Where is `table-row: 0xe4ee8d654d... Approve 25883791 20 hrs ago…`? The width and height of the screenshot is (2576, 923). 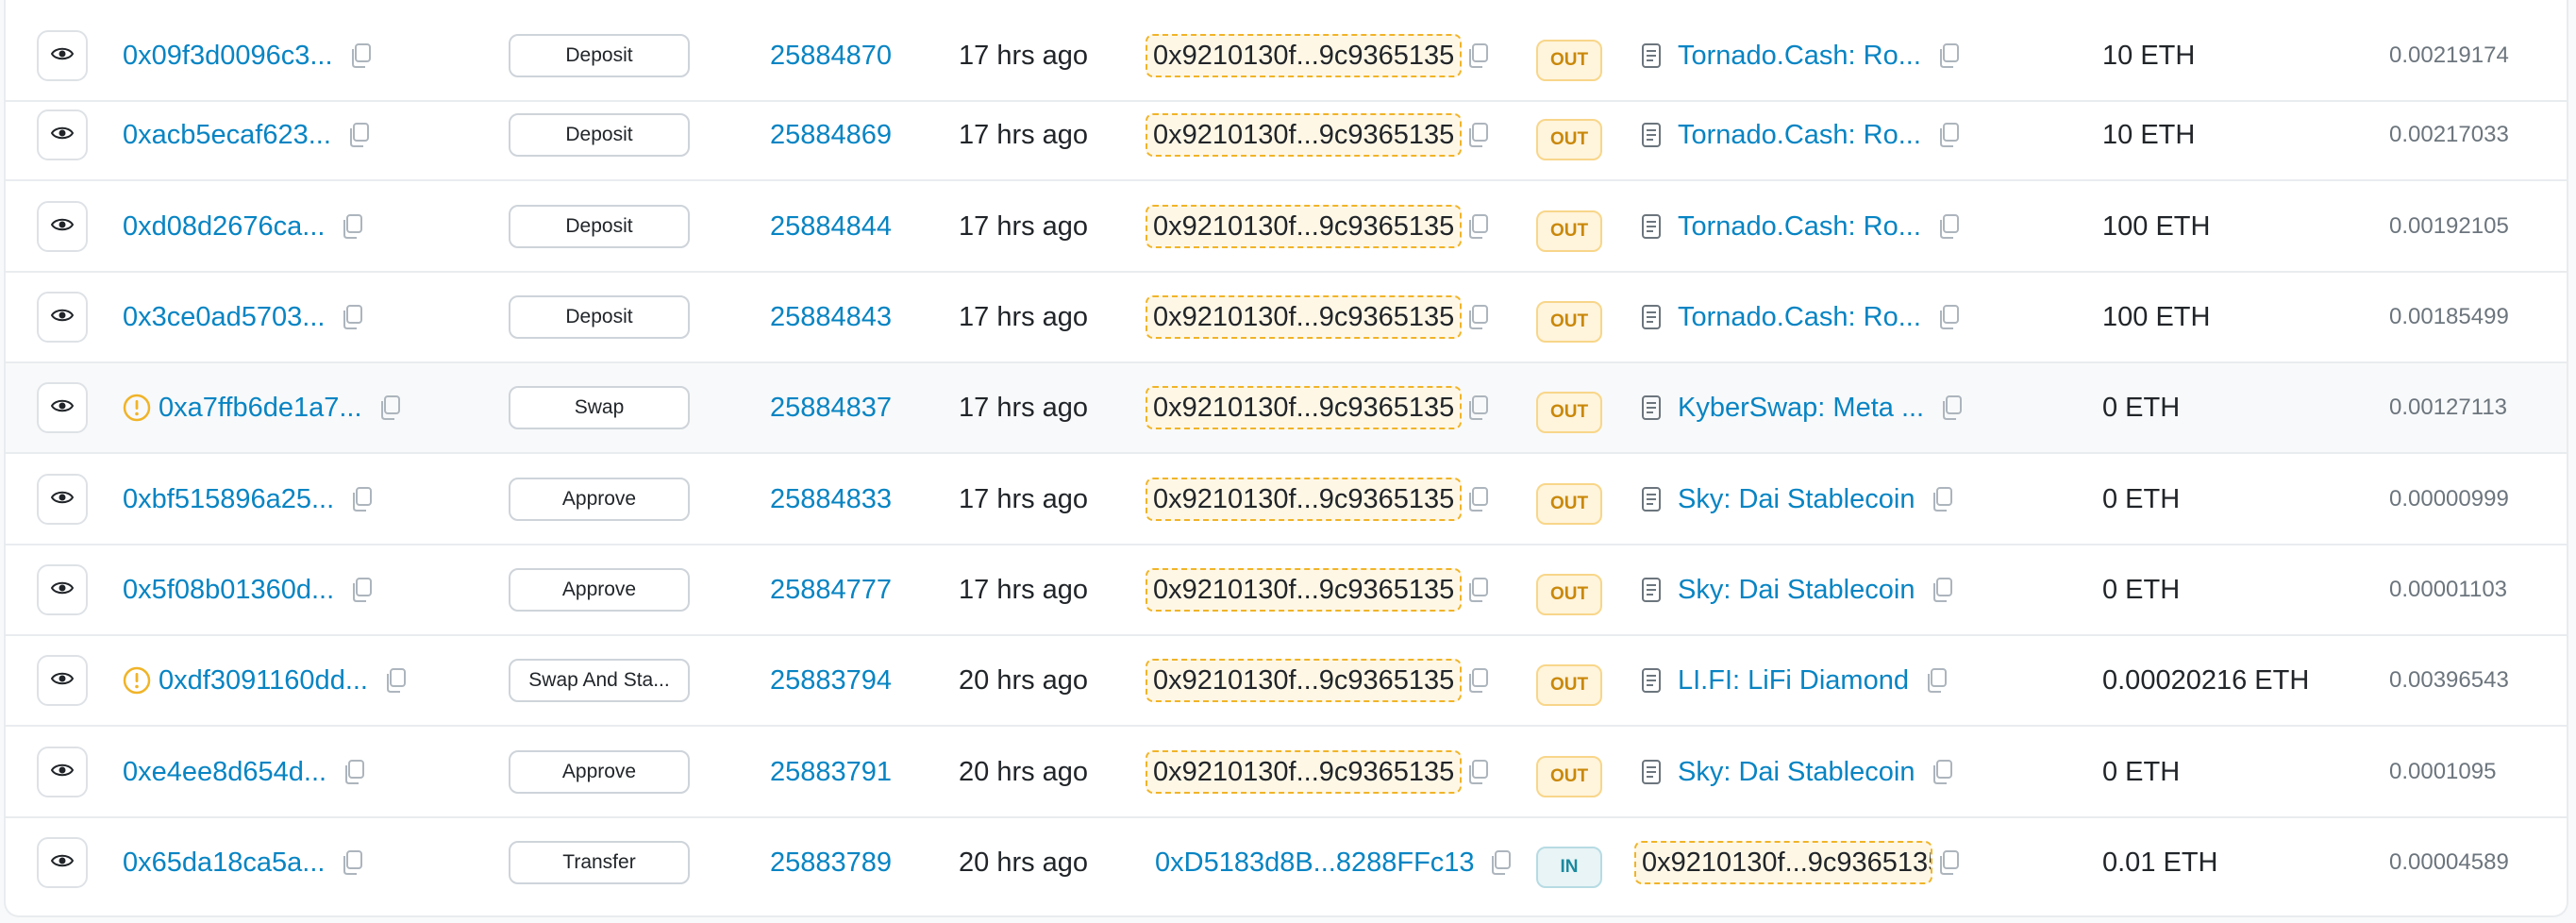 table-row: 0xe4ee8d654d... Approve 25883791 20 hrs ago… is located at coordinates (1286, 773).